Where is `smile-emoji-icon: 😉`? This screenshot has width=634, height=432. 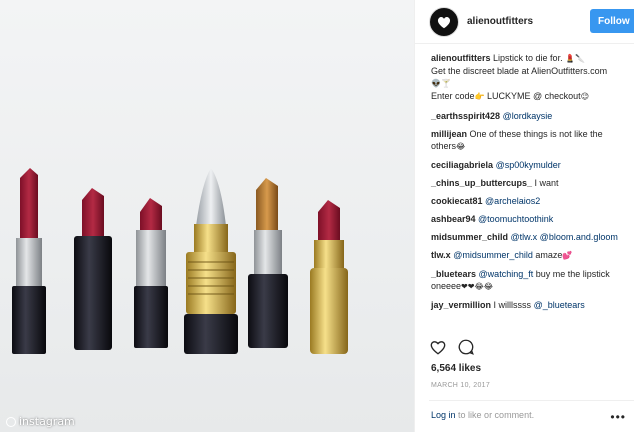
smile-emoji-icon: 😉 is located at coordinates (585, 96).